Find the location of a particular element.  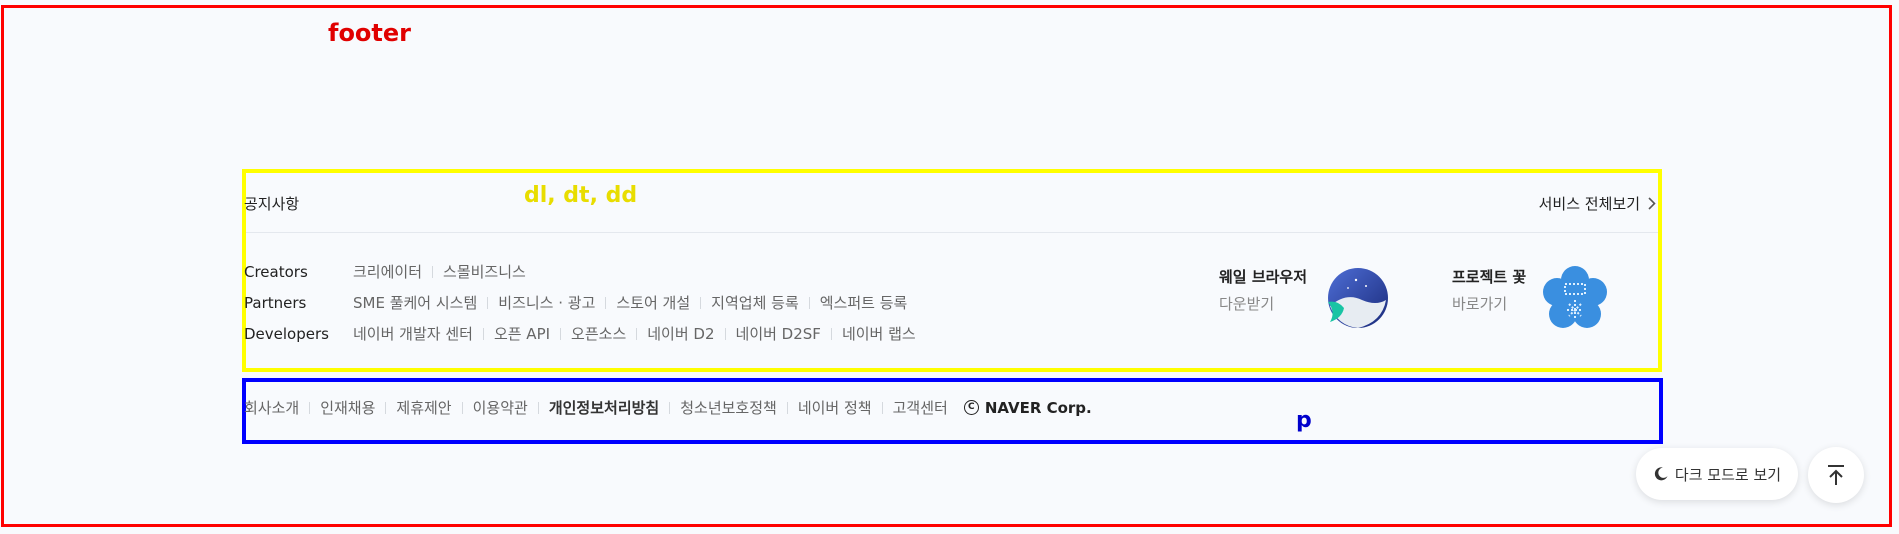

footer-annotation-label: footer is located at coordinates (370, 33).